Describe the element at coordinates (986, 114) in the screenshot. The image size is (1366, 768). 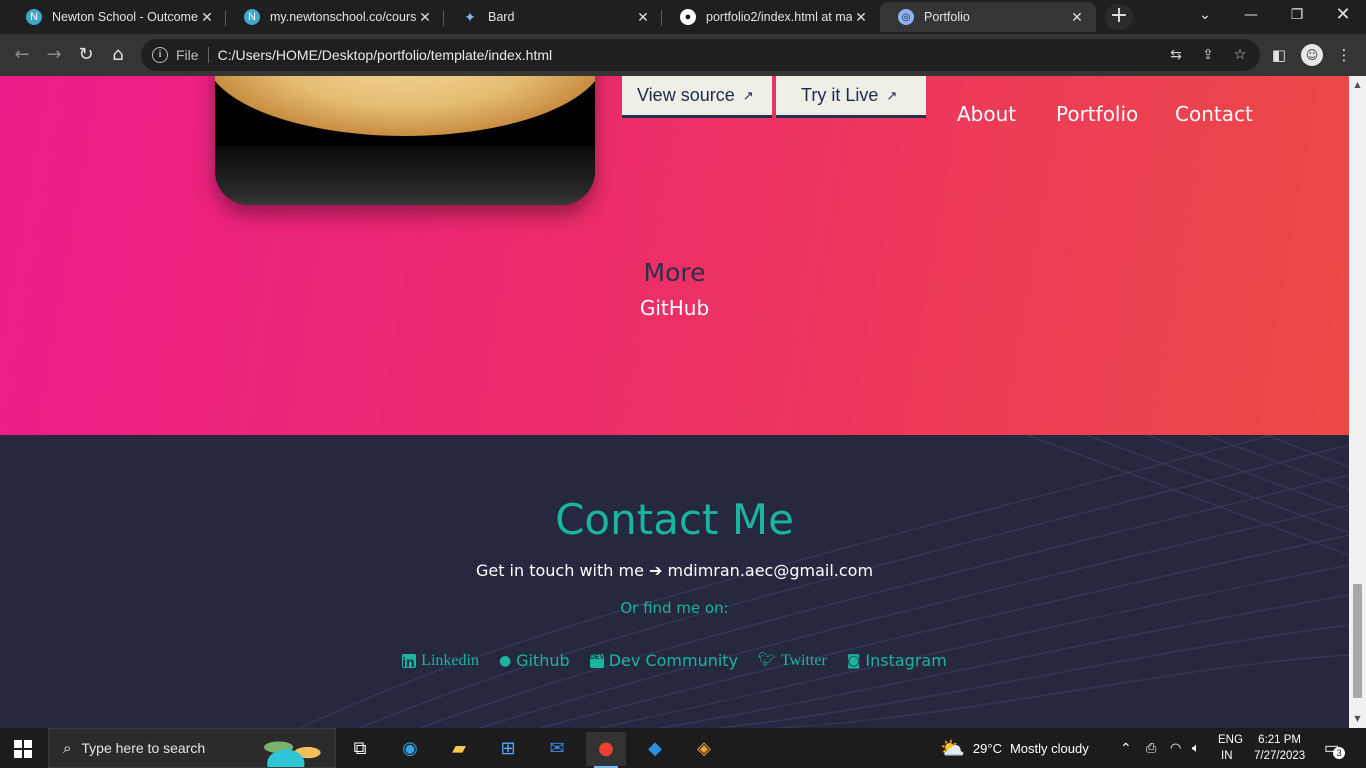
I see `nav-about: About` at that location.